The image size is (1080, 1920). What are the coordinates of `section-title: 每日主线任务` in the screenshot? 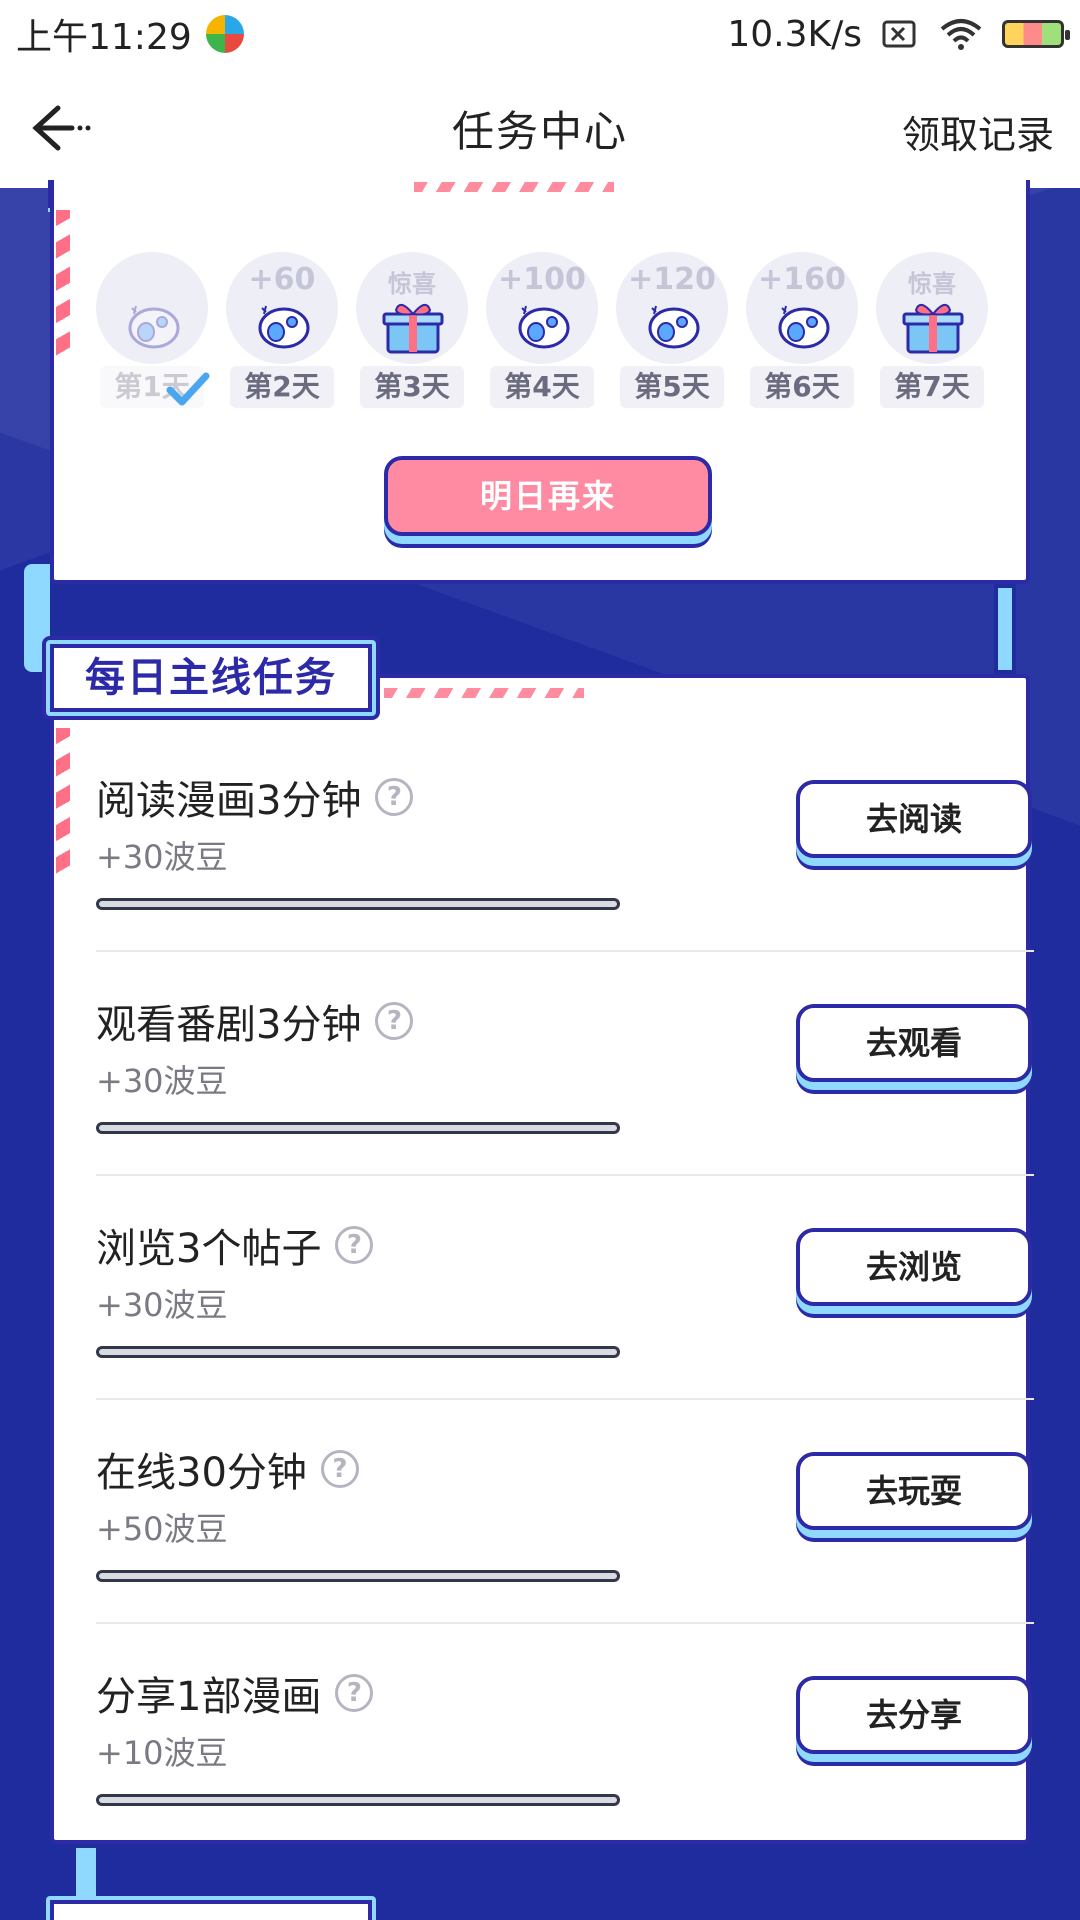 It's located at (211, 678).